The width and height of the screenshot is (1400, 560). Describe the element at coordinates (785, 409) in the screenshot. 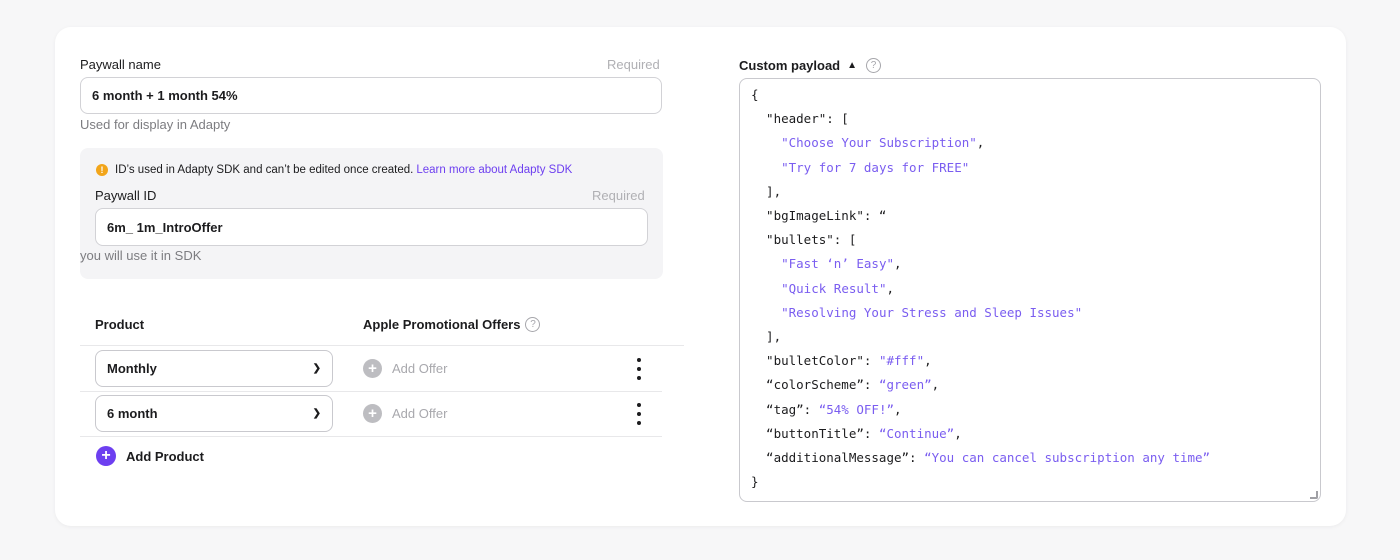

I see `code-text: “tag”:` at that location.